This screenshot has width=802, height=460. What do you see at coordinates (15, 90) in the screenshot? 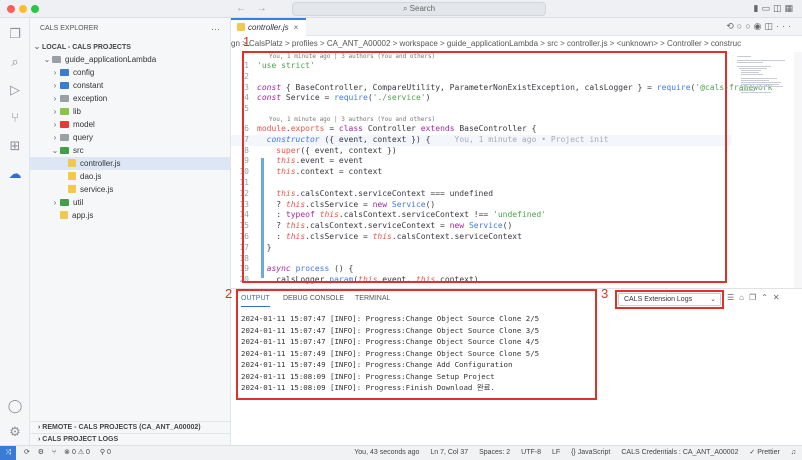
I see `run-debug-icon: ▷` at bounding box center [15, 90].